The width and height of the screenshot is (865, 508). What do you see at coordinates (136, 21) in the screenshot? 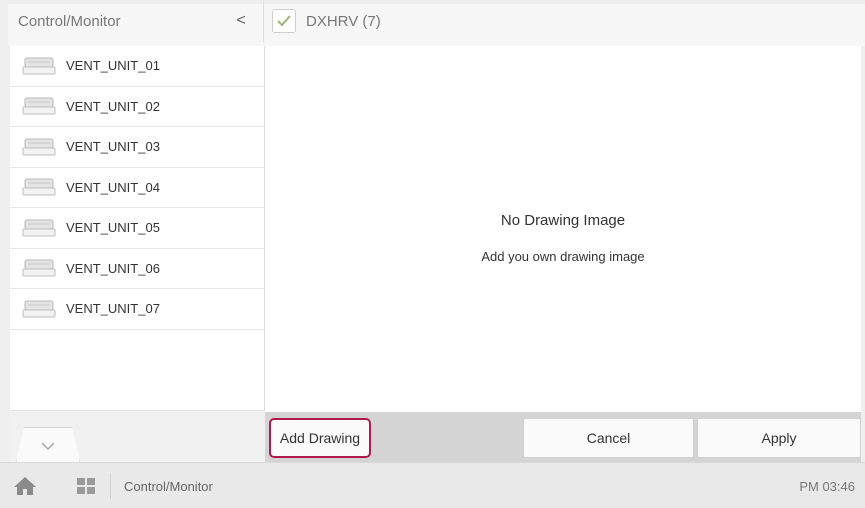
I see `section-header: Control/Monitor <` at bounding box center [136, 21].